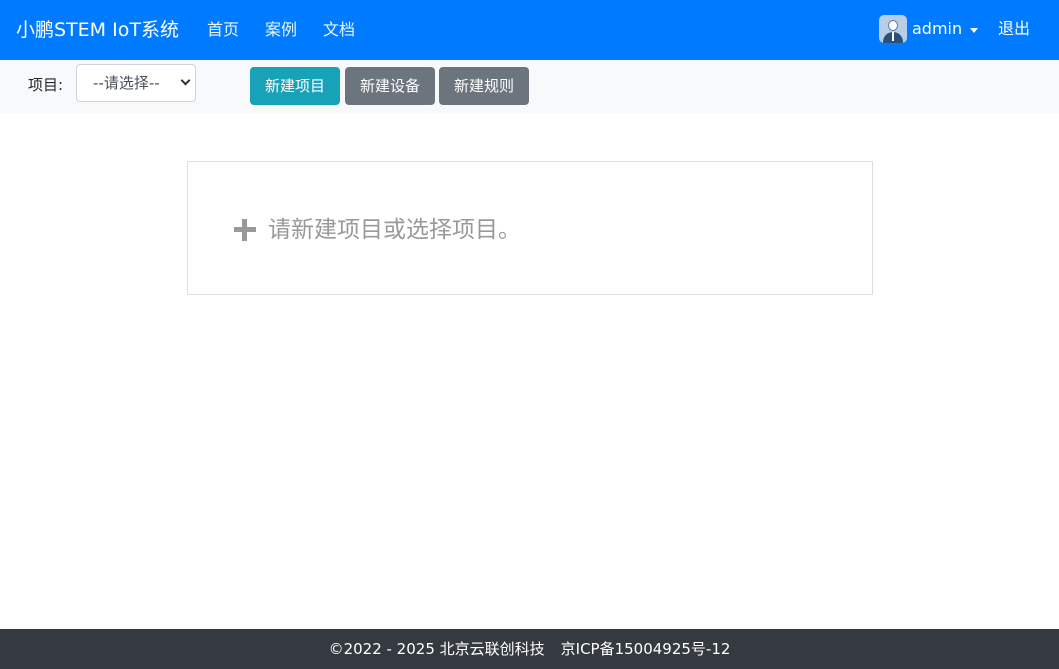  Describe the element at coordinates (126, 83) in the screenshot. I see `project-select-value: --请选择--` at that location.